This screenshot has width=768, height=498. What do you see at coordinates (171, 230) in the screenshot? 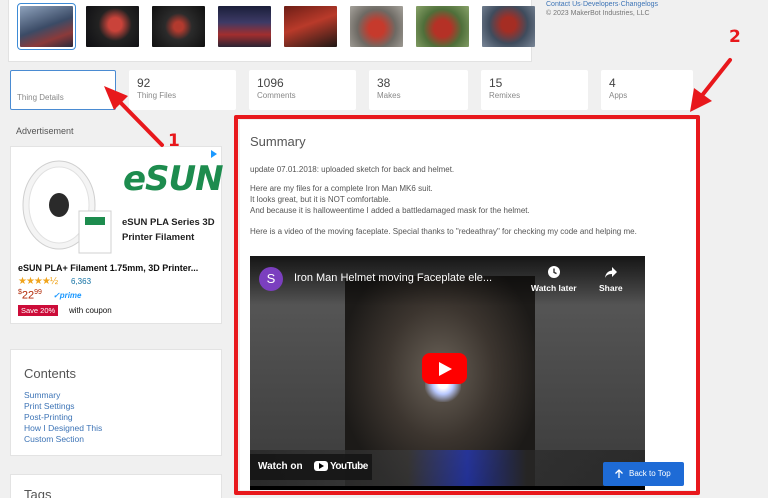
I see `ad-title: eSUN PLA Series 3D Printer Filament` at bounding box center [171, 230].